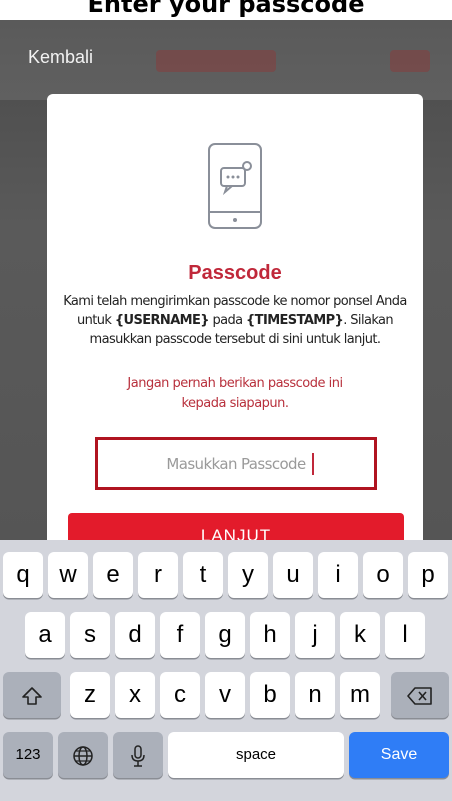 This screenshot has height=801, width=452. What do you see at coordinates (135, 695) in the screenshot?
I see `key-x: x` at bounding box center [135, 695].